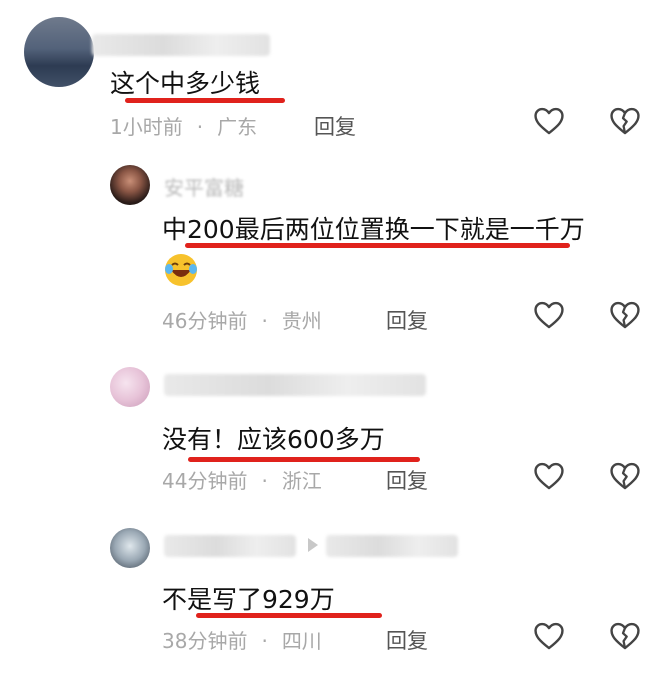 The width and height of the screenshot is (670, 686). What do you see at coordinates (204, 188) in the screenshot?
I see `username: 安平富糖` at bounding box center [204, 188].